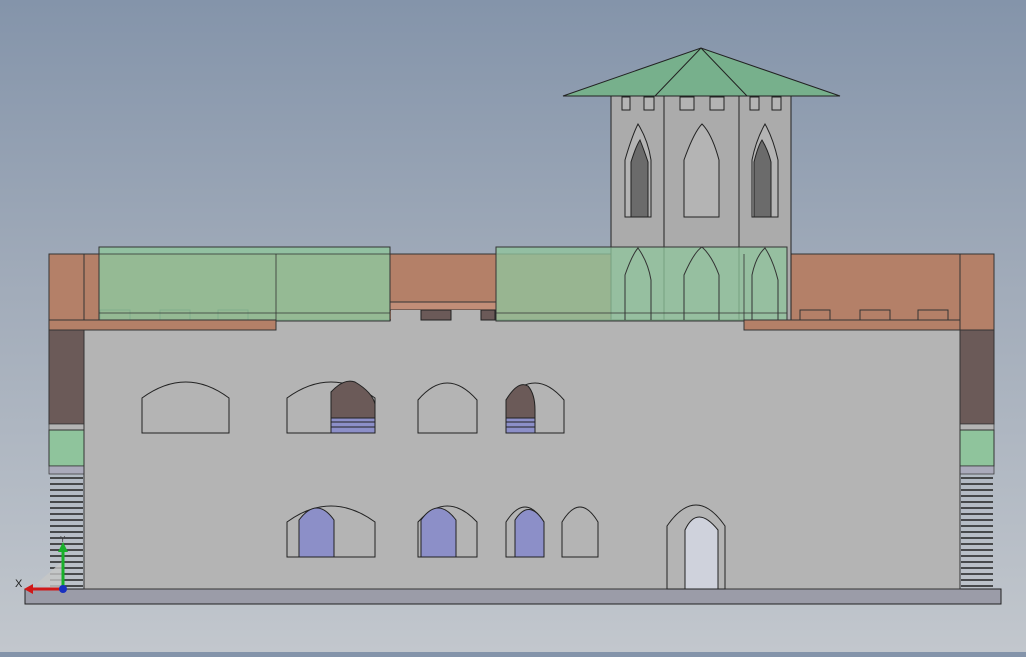 This screenshot has height=657, width=1026. Describe the element at coordinates (63, 589) in the screenshot. I see `z-axis-dot-icon` at that location.